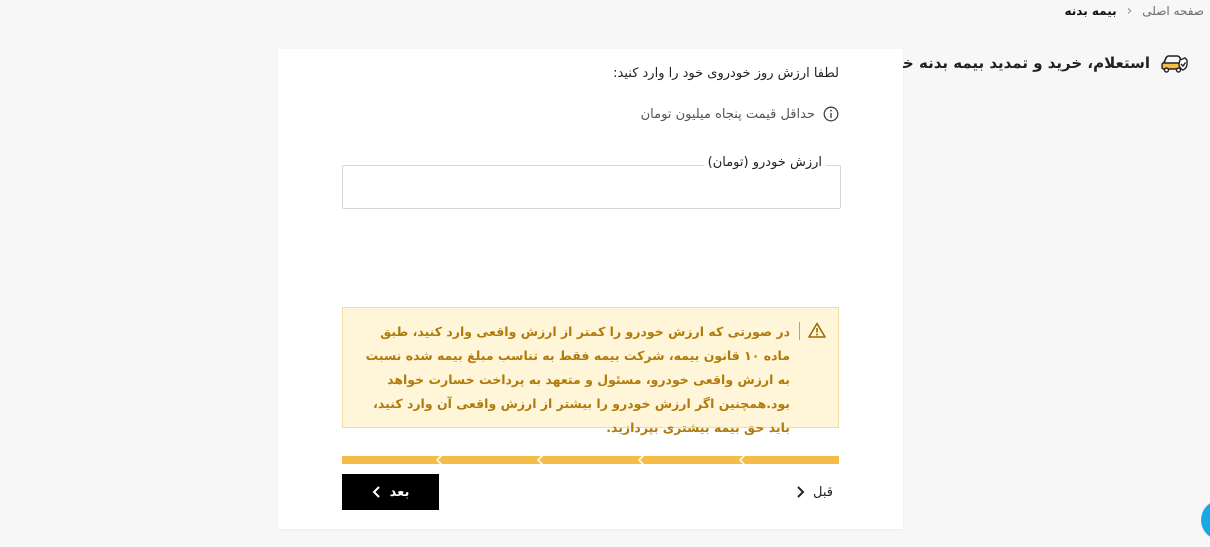 This screenshot has width=1210, height=547. Describe the element at coordinates (1174, 64) in the screenshot. I see `car-shield-icon` at that location.